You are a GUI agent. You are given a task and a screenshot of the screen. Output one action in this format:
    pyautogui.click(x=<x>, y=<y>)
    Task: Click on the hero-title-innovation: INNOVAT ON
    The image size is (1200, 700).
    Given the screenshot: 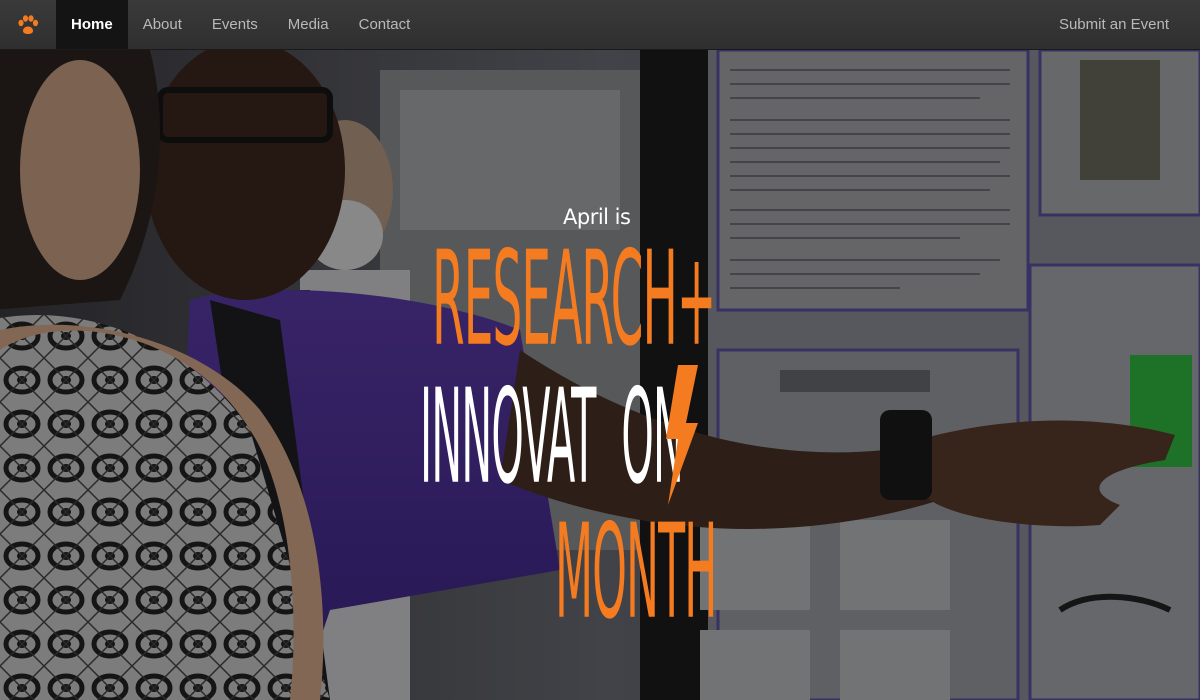 What is the action you would take?
    pyautogui.click(x=552, y=438)
    